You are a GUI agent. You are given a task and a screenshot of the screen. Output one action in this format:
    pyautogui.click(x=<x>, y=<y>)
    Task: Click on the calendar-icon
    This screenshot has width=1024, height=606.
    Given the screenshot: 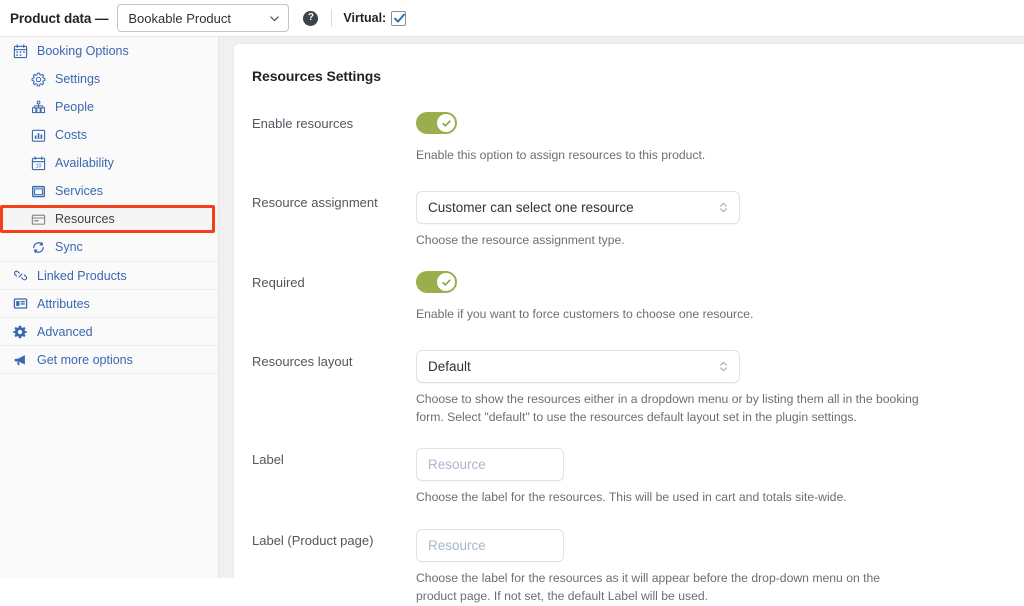 What is the action you would take?
    pyautogui.click(x=20, y=51)
    